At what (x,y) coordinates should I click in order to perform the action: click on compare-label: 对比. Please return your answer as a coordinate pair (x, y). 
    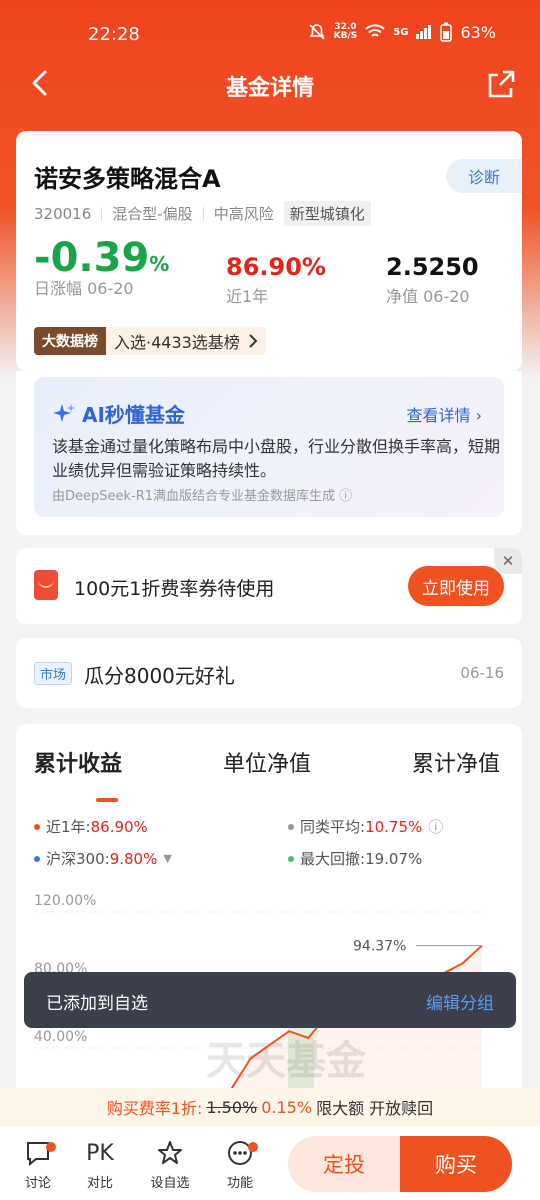
    Looking at the image, I should click on (99, 1183).